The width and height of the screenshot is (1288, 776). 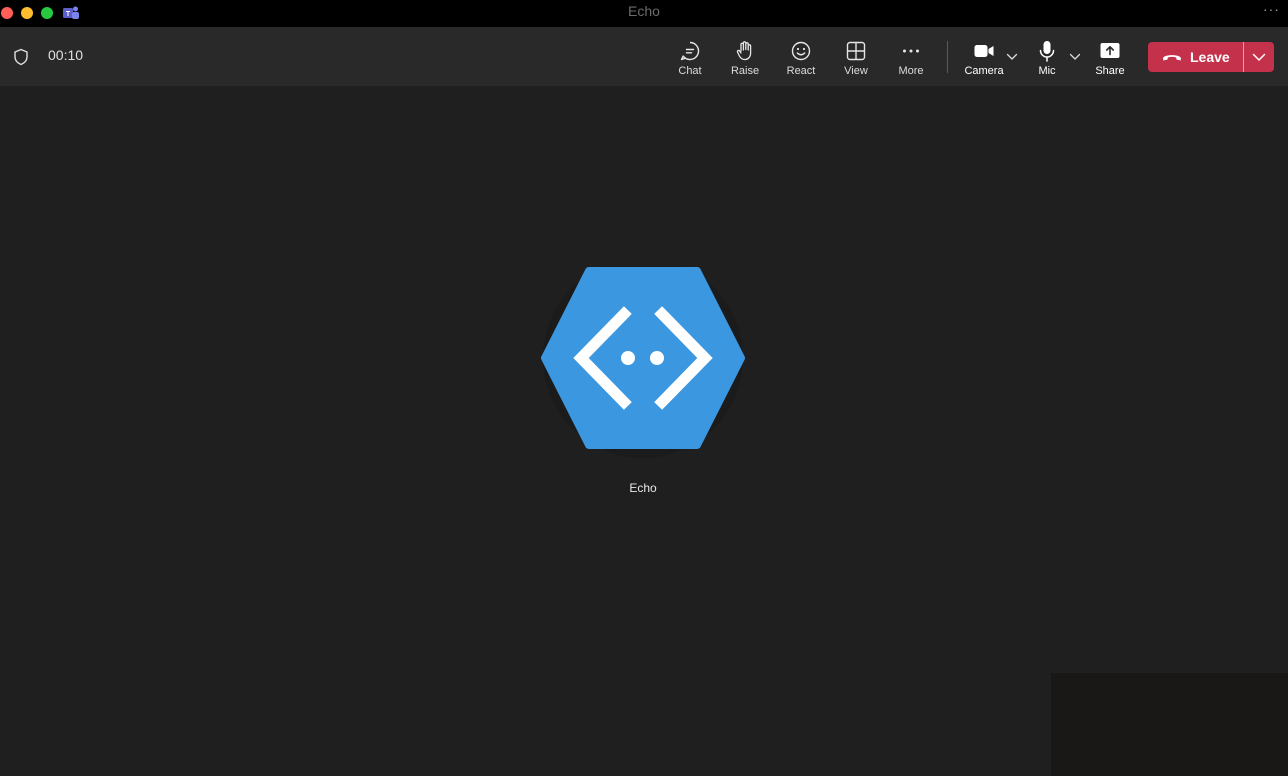 I want to click on shield-icon, so click(x=21, y=57).